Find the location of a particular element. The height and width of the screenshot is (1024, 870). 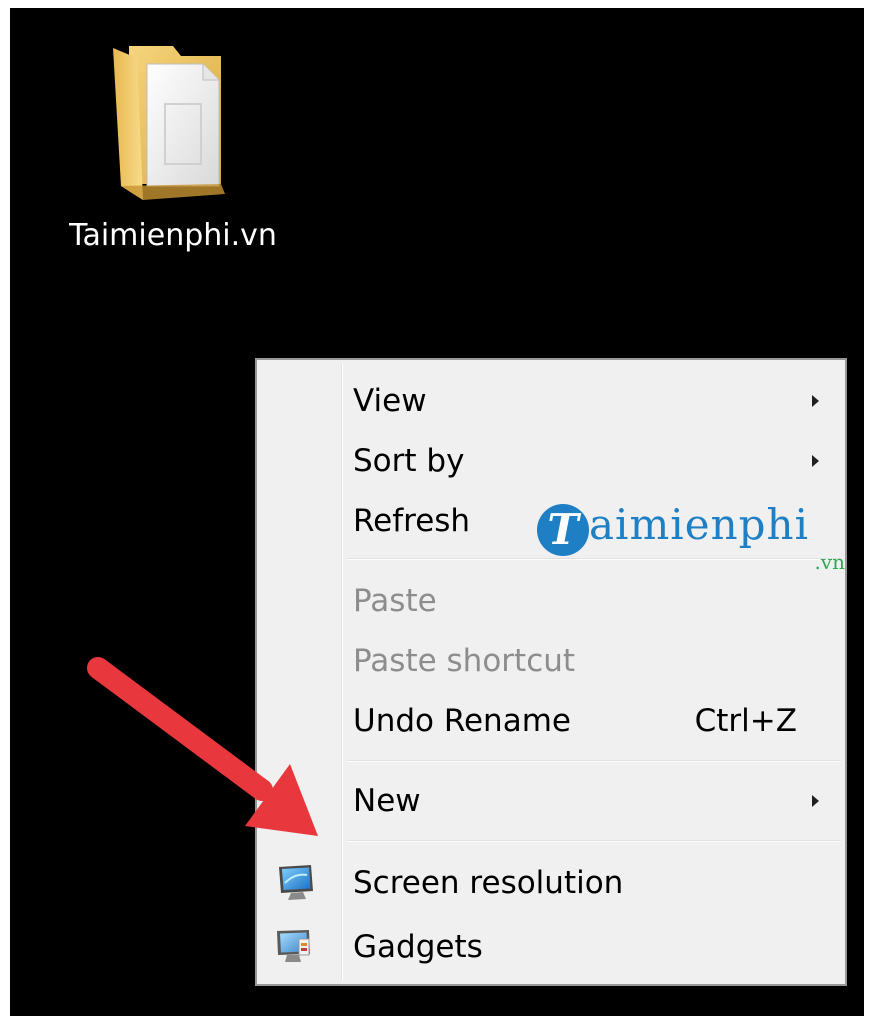

gadgets-icon is located at coordinates (293, 946).